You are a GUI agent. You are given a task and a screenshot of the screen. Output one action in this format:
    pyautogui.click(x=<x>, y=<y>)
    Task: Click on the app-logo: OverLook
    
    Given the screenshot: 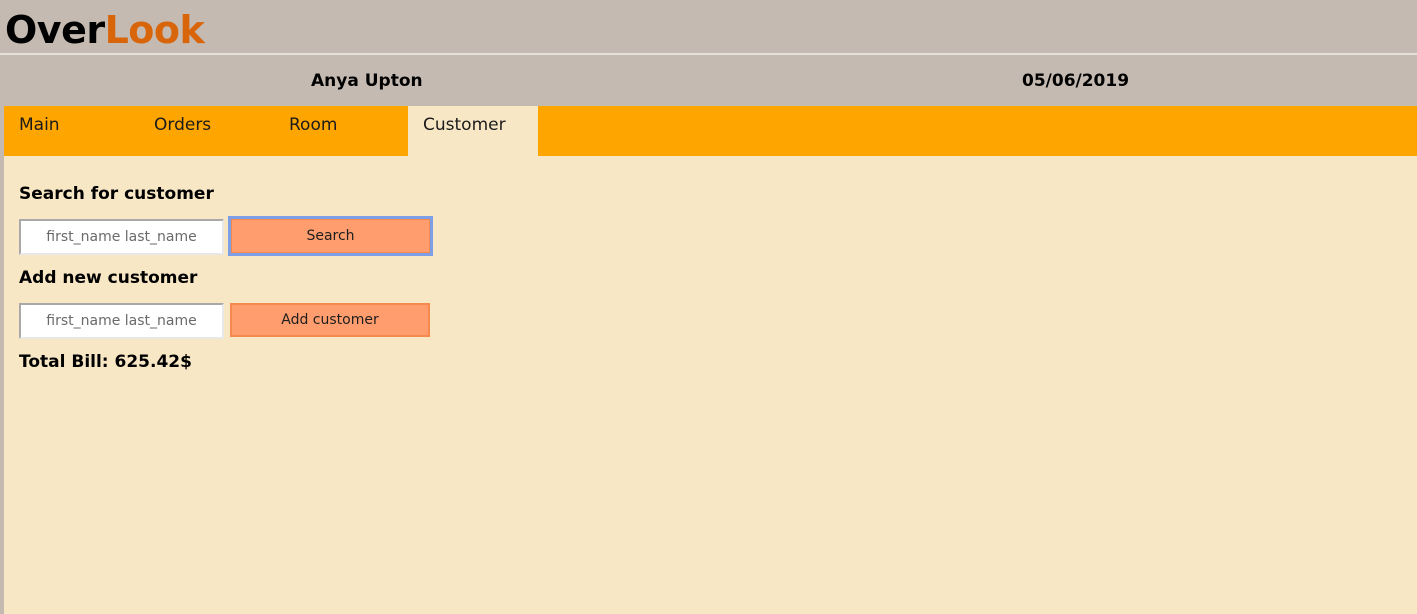 What is the action you would take?
    pyautogui.click(x=105, y=30)
    